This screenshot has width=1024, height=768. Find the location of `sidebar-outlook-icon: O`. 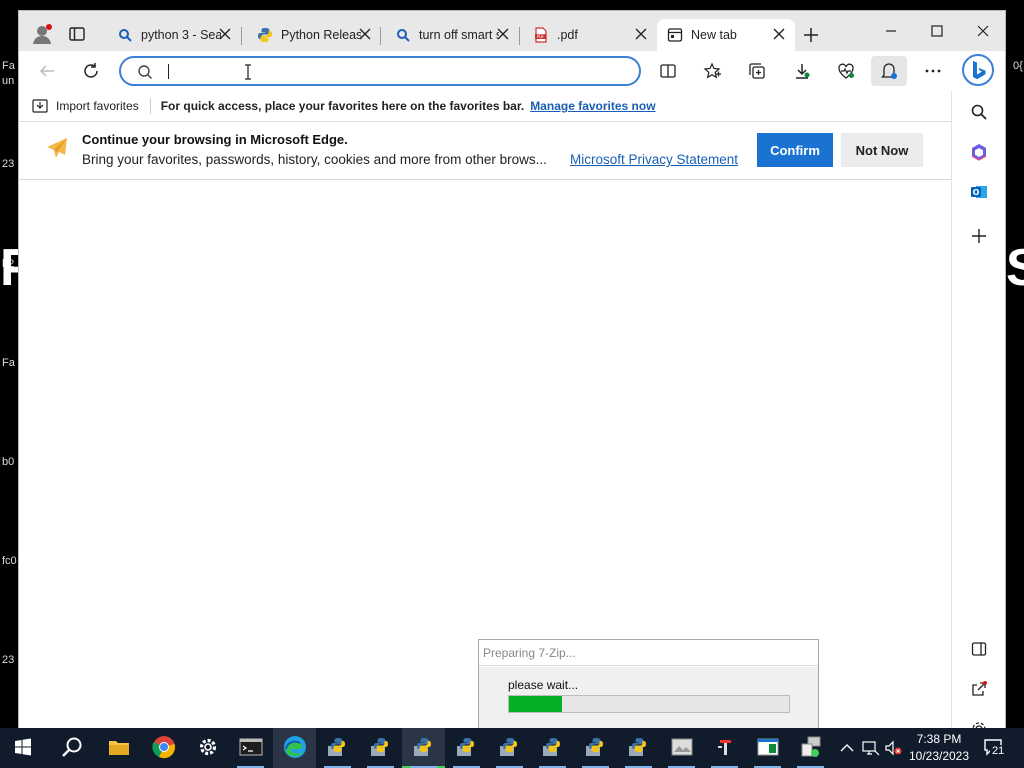

sidebar-outlook-icon: O is located at coordinates (979, 192).